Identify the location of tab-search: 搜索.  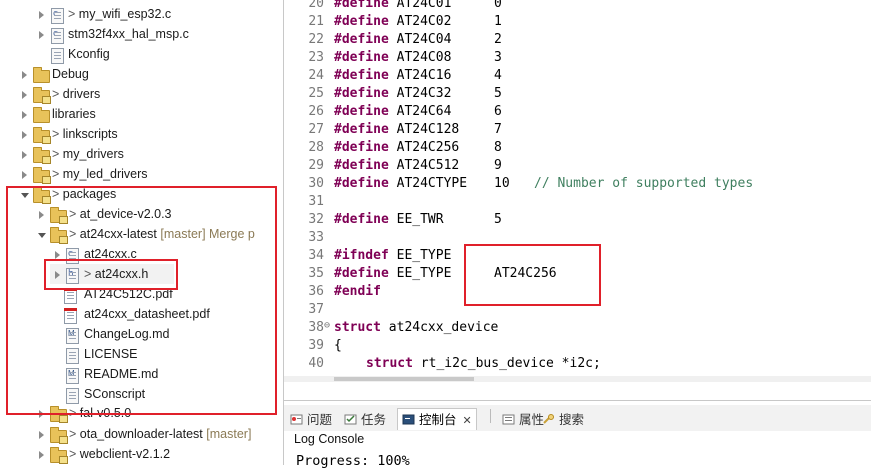
(563, 419).